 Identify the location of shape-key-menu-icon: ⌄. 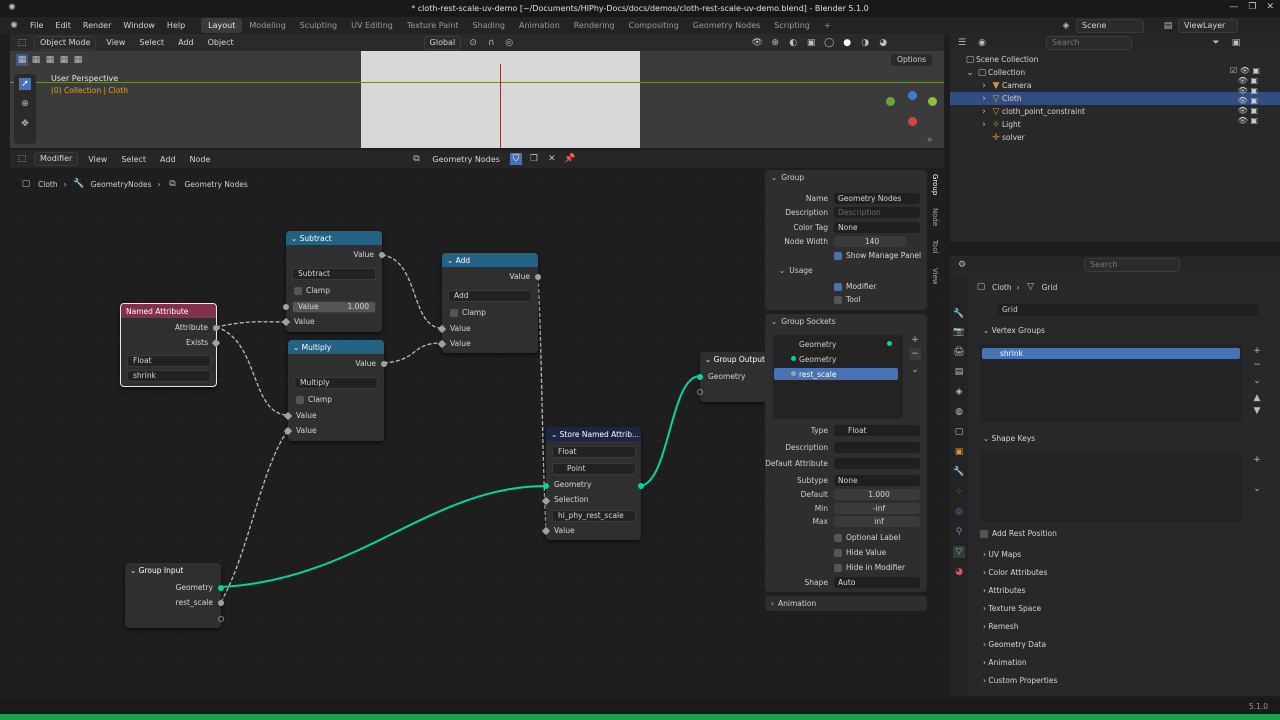
(1257, 489).